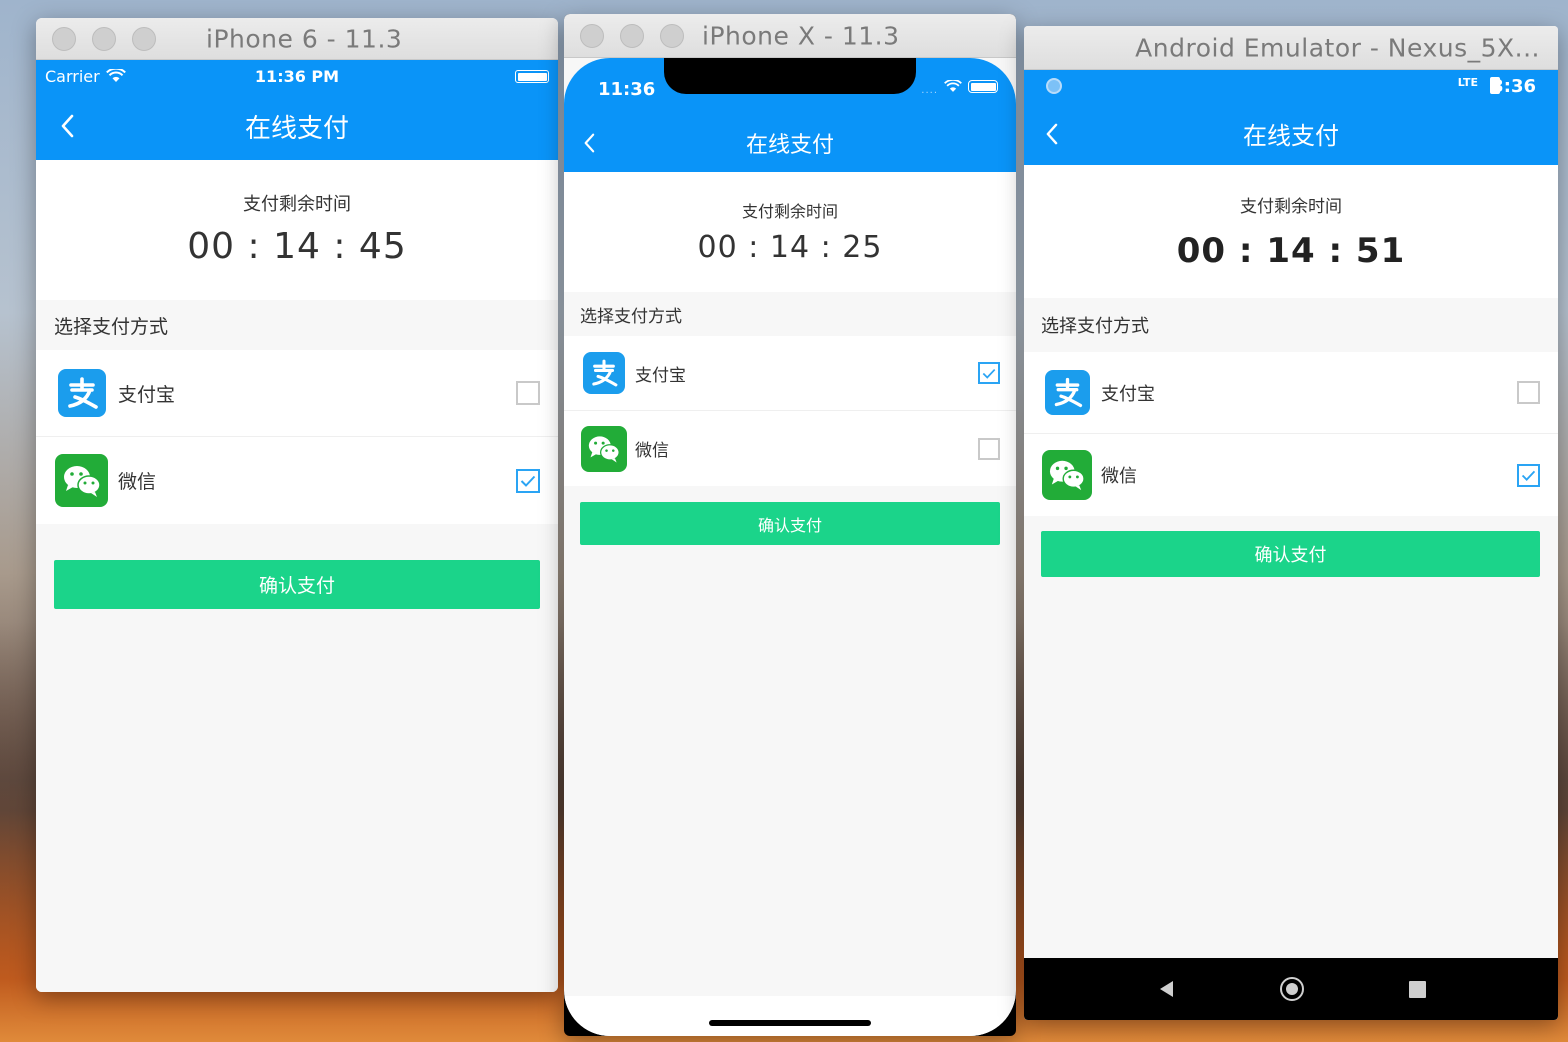  Describe the element at coordinates (1467, 82) in the screenshot. I see `lte-signal-icon: LTE` at that location.